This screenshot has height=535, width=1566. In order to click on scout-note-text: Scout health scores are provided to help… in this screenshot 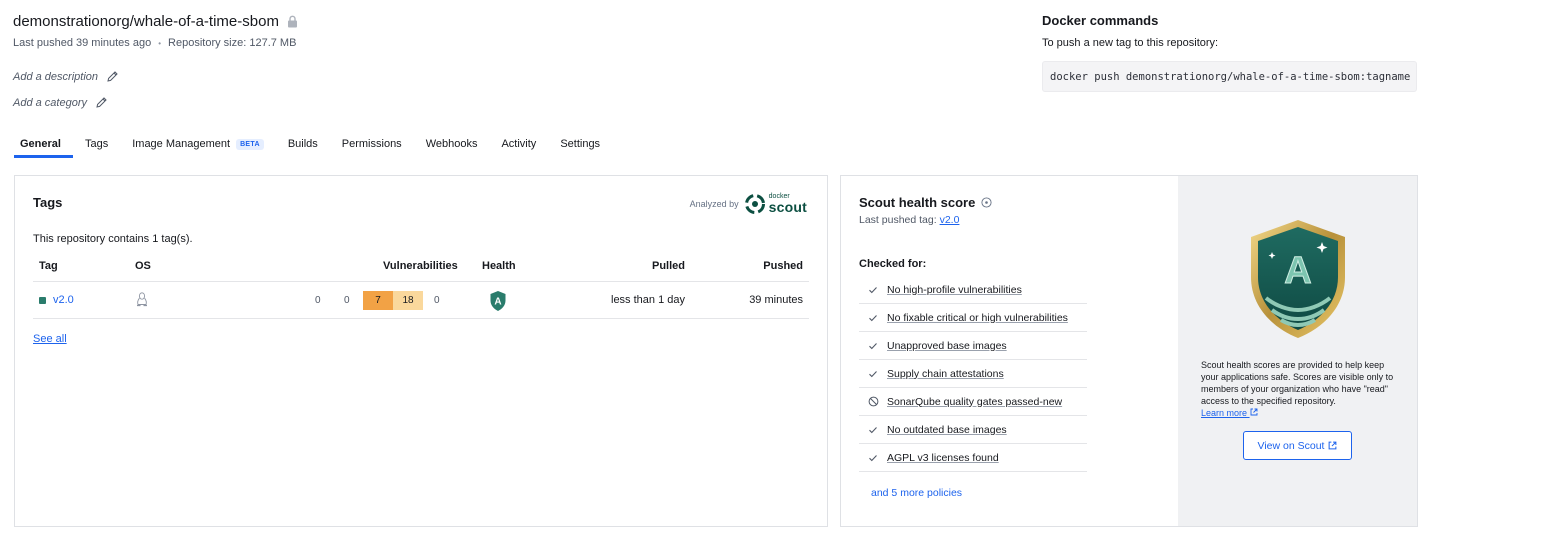, I will do `click(1297, 383)`.